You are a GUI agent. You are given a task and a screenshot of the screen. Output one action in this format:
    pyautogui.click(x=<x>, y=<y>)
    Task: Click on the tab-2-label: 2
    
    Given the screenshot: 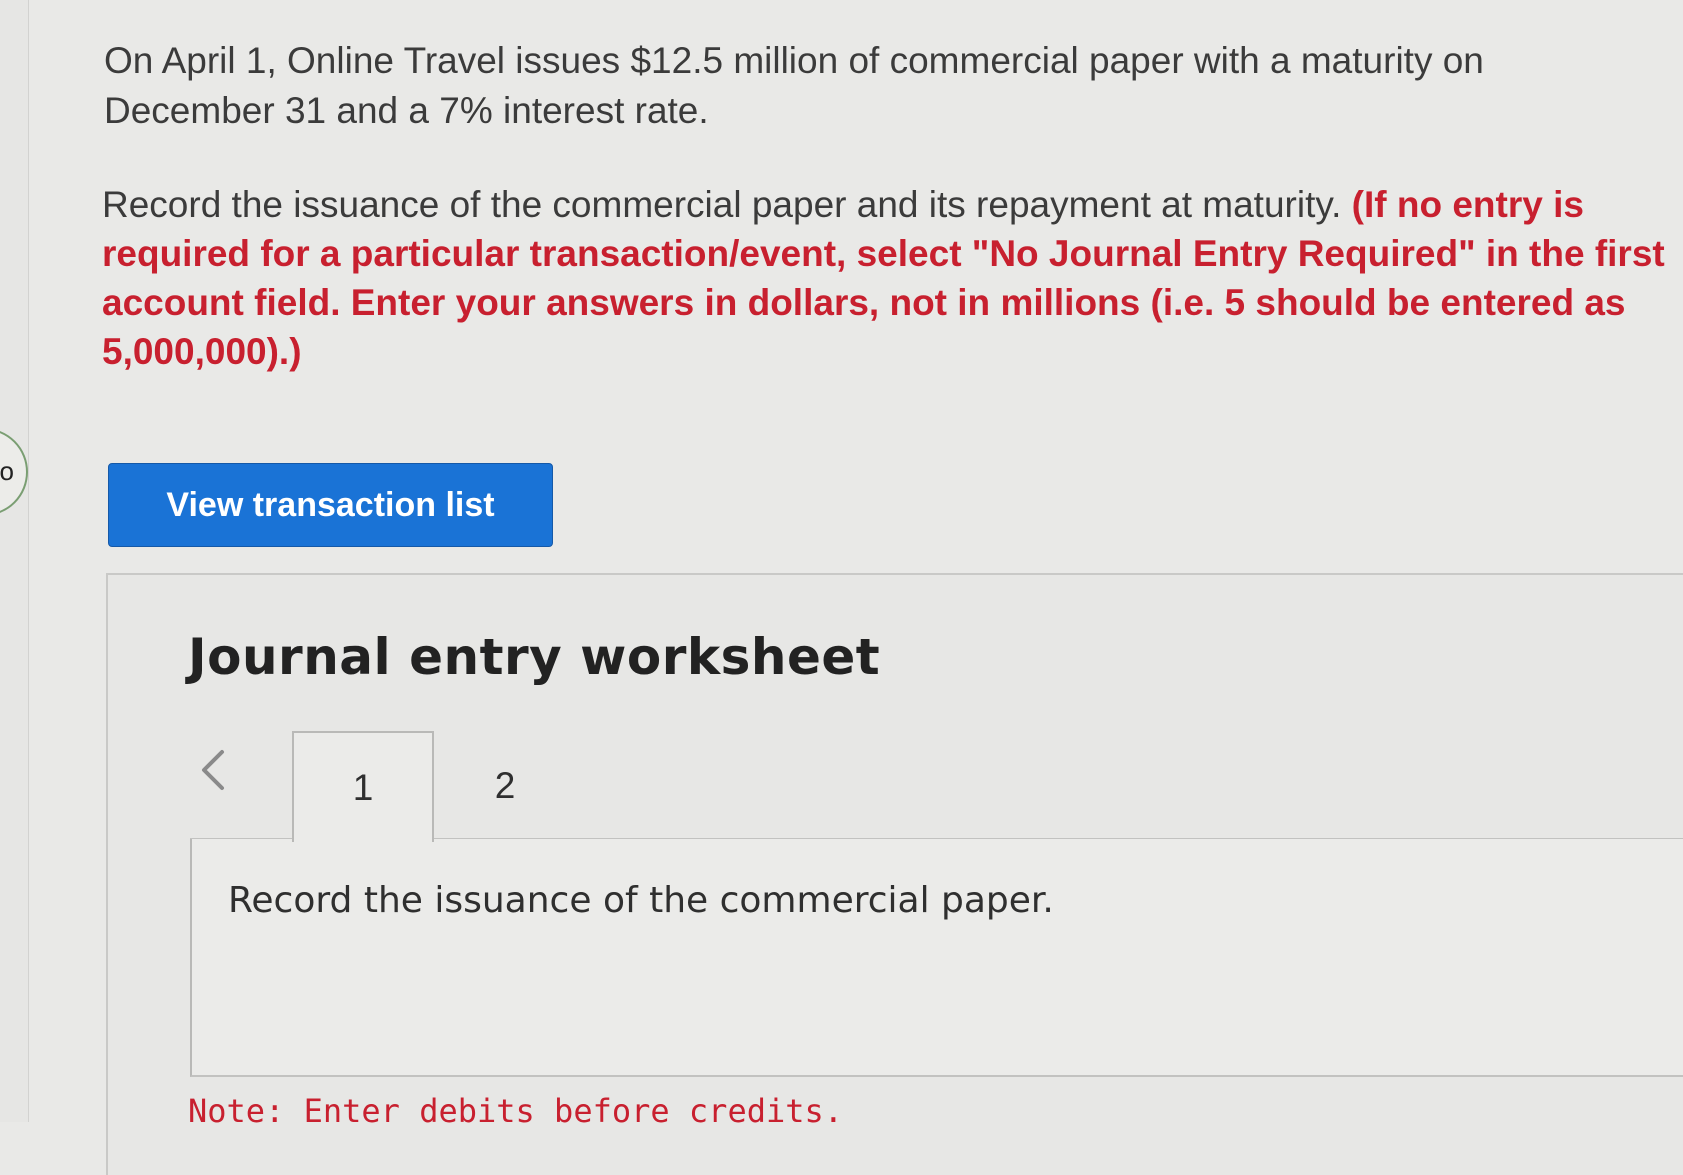 What is the action you would take?
    pyautogui.click(x=505, y=785)
    